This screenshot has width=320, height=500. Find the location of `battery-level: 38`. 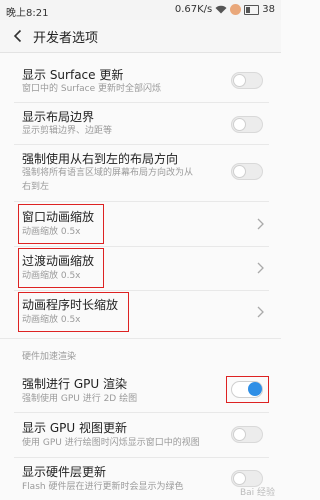

battery-level: 38 is located at coordinates (268, 9).